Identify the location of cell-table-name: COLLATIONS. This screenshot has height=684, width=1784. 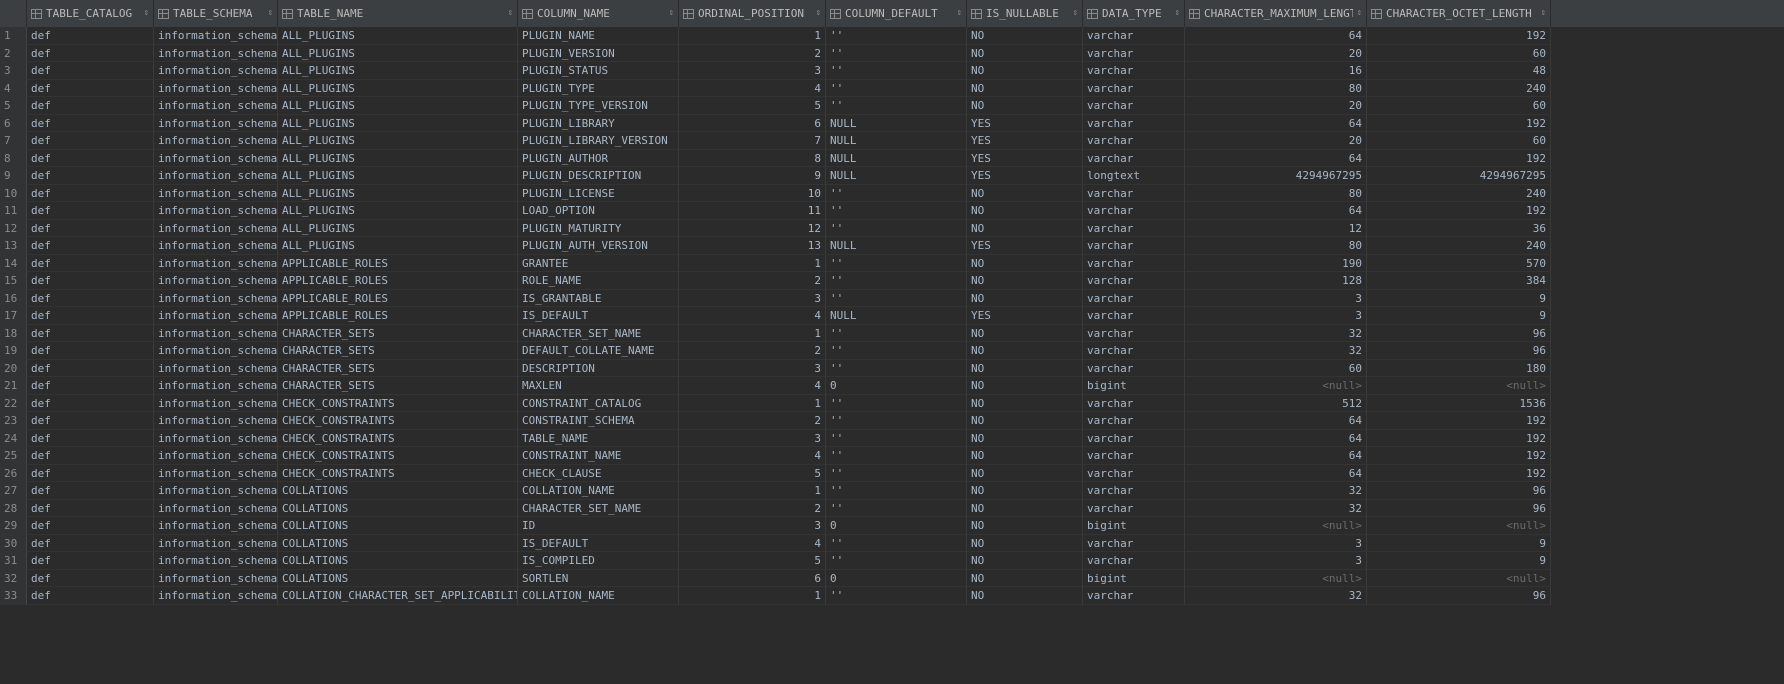
(398, 561).